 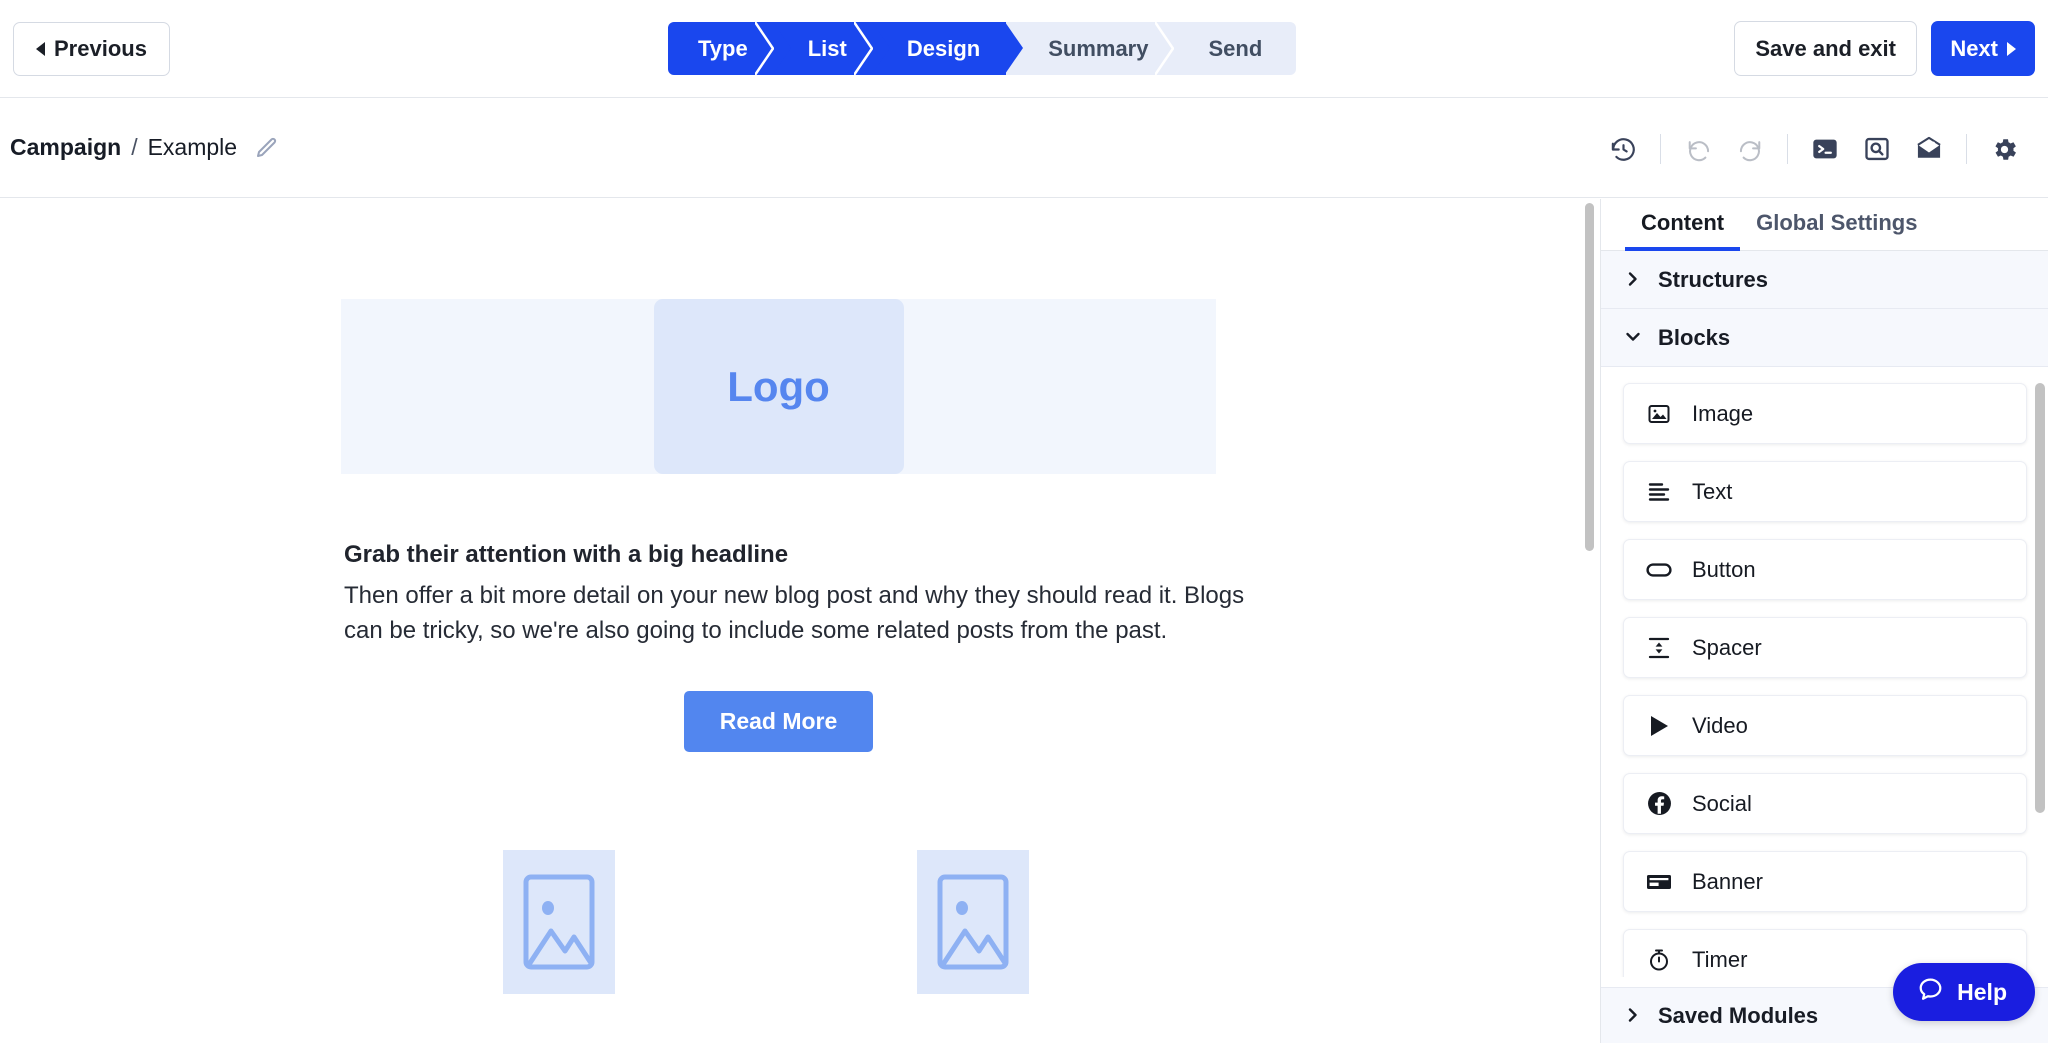 What do you see at coordinates (1659, 570) in the screenshot?
I see `button-icon` at bounding box center [1659, 570].